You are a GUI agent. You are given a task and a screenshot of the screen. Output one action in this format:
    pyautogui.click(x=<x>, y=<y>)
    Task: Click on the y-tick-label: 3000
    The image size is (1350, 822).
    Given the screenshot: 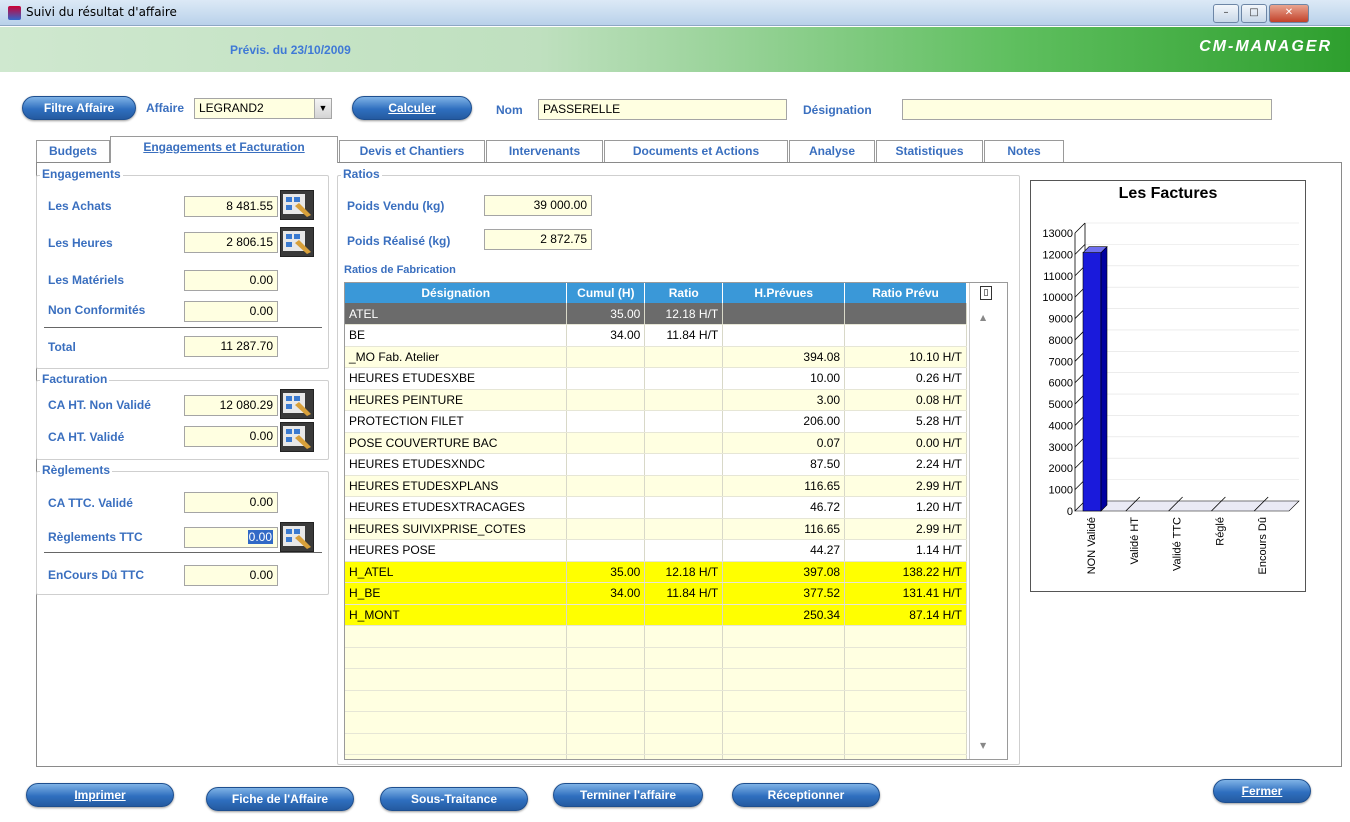 What is the action you would take?
    pyautogui.click(x=1061, y=448)
    